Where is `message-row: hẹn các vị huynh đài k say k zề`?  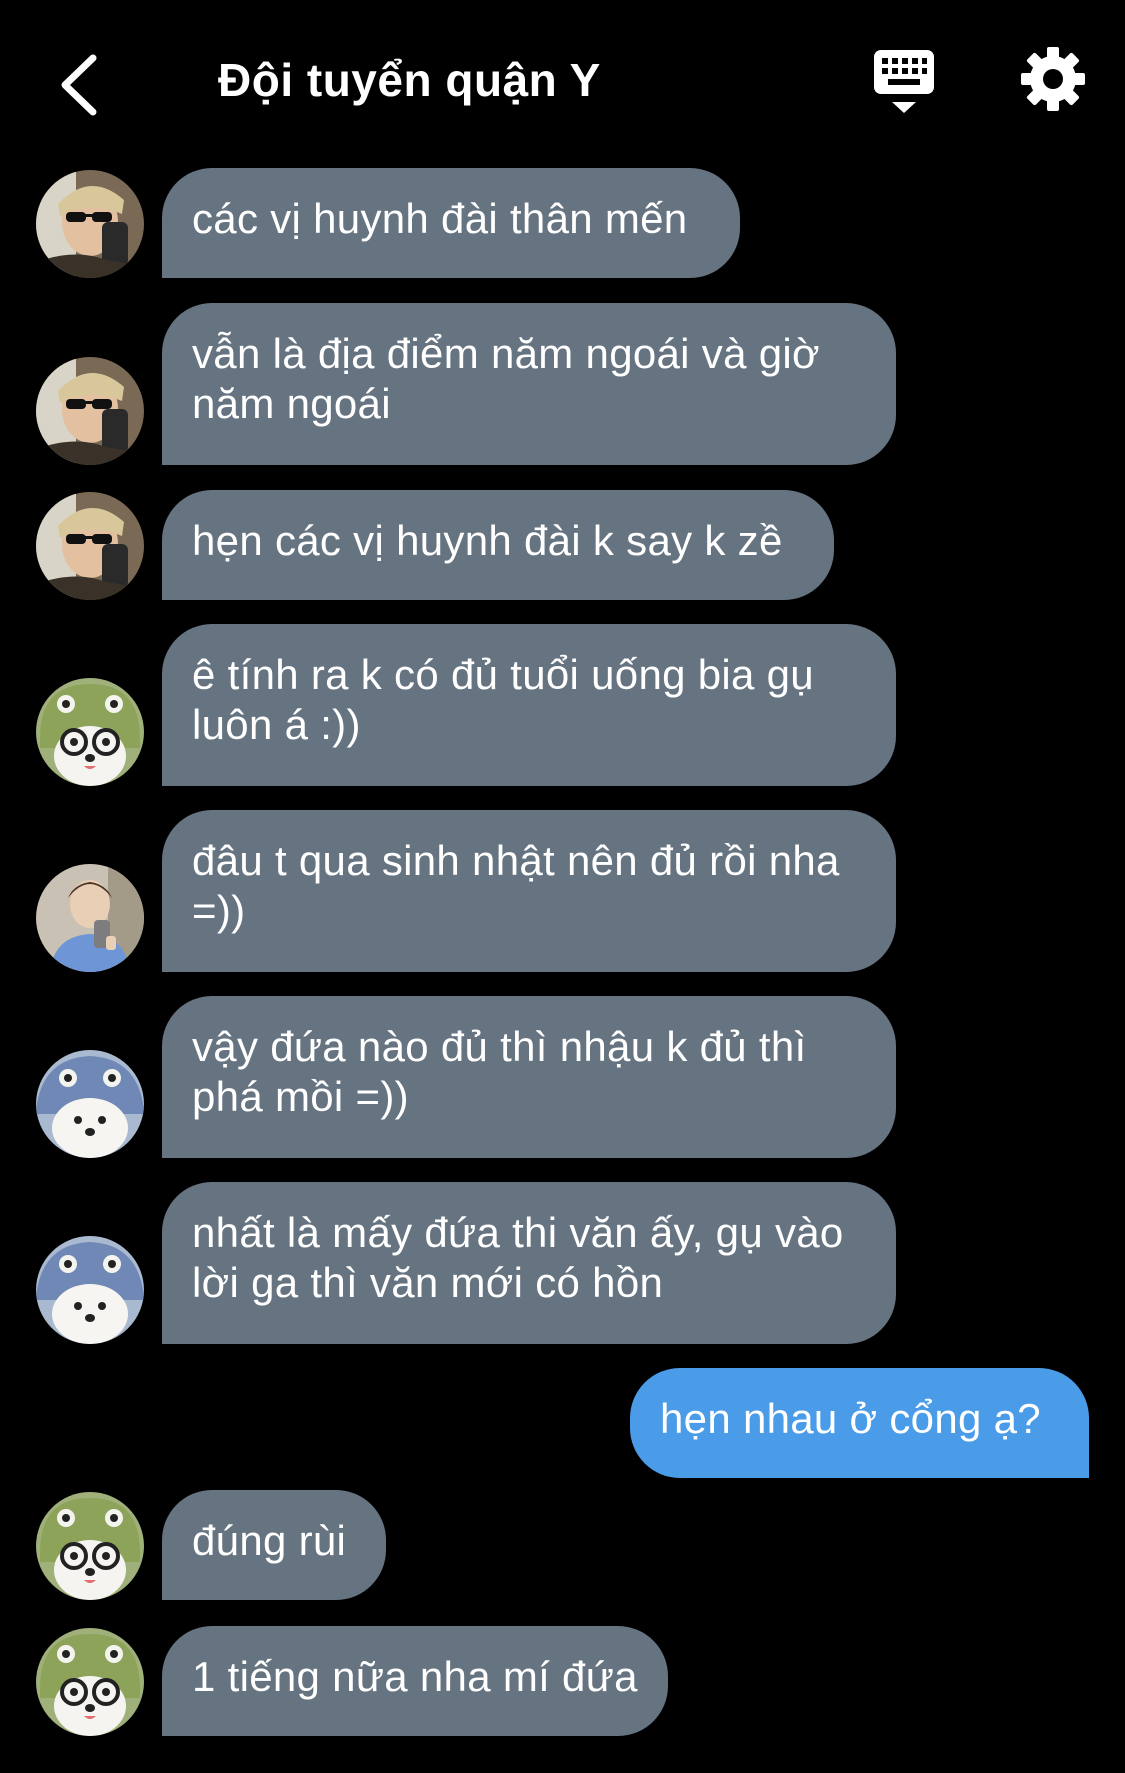 message-row: hẹn các vị huynh đài k say k zề is located at coordinates (562, 545).